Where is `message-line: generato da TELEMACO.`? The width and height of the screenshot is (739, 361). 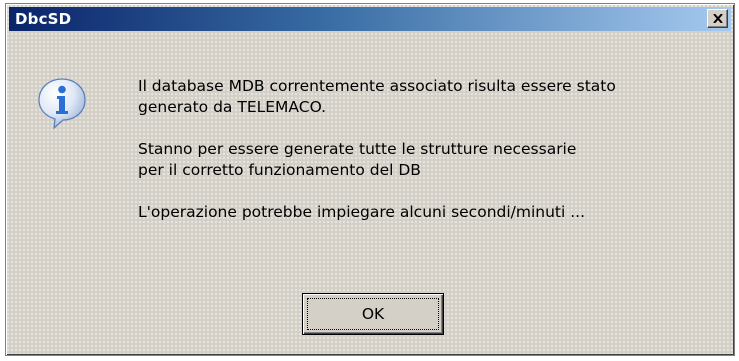
message-line: generato da TELEMACO. is located at coordinates (232, 107).